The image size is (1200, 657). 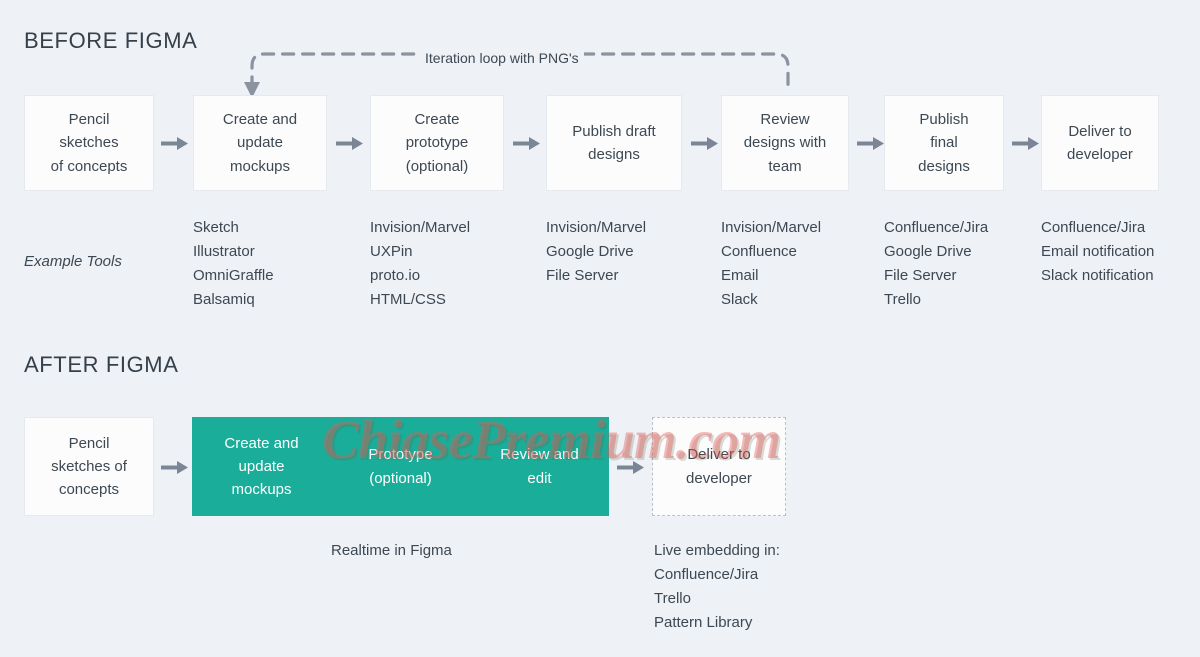 What do you see at coordinates (706, 574) in the screenshot?
I see `live-embedding-line-2: Confluence/Jira` at bounding box center [706, 574].